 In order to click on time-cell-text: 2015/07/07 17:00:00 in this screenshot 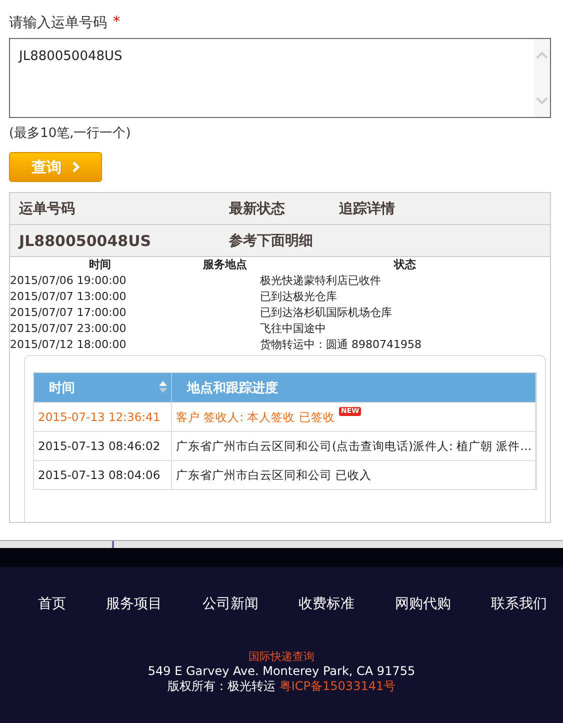, I will do `click(69, 313)`.